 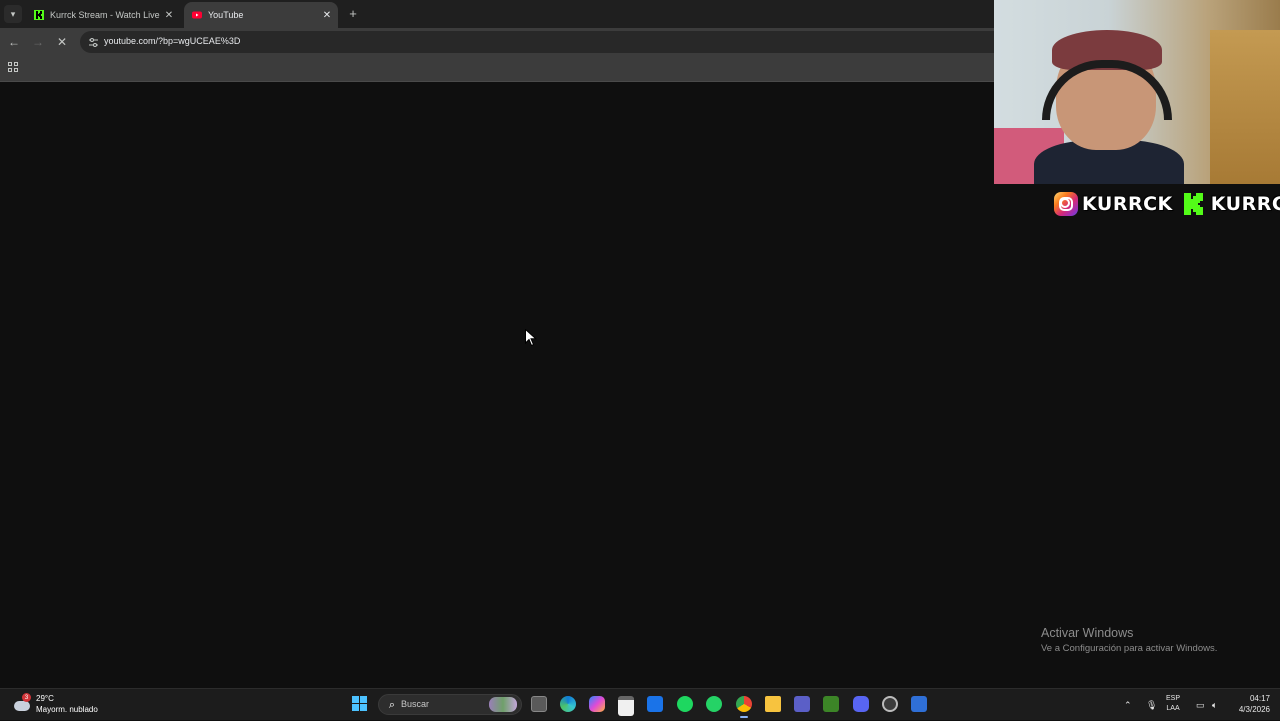 I want to click on outlook-icon, so click(x=655, y=704).